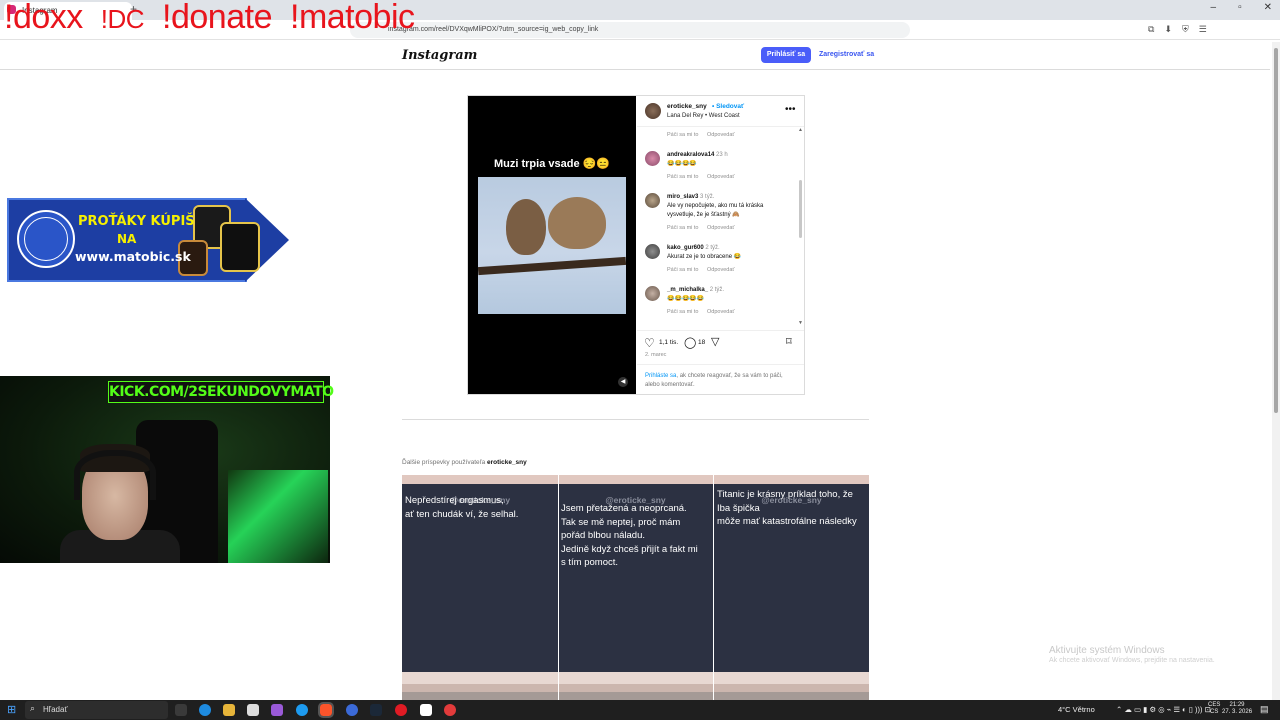  Describe the element at coordinates (728, 106) in the screenshot. I see `follow-link: • Sledovať` at that location.